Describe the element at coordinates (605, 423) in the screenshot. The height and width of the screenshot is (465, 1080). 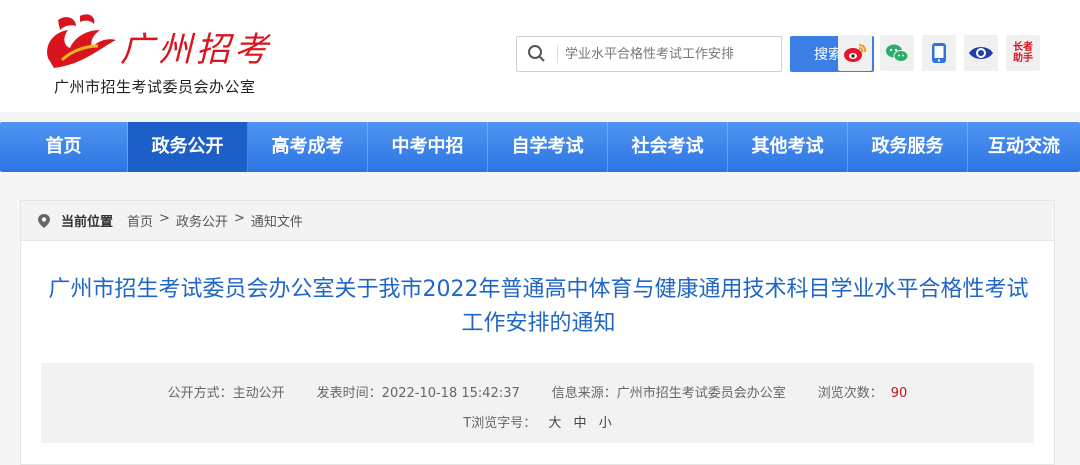
I see `font-size-small-button: 小` at that location.